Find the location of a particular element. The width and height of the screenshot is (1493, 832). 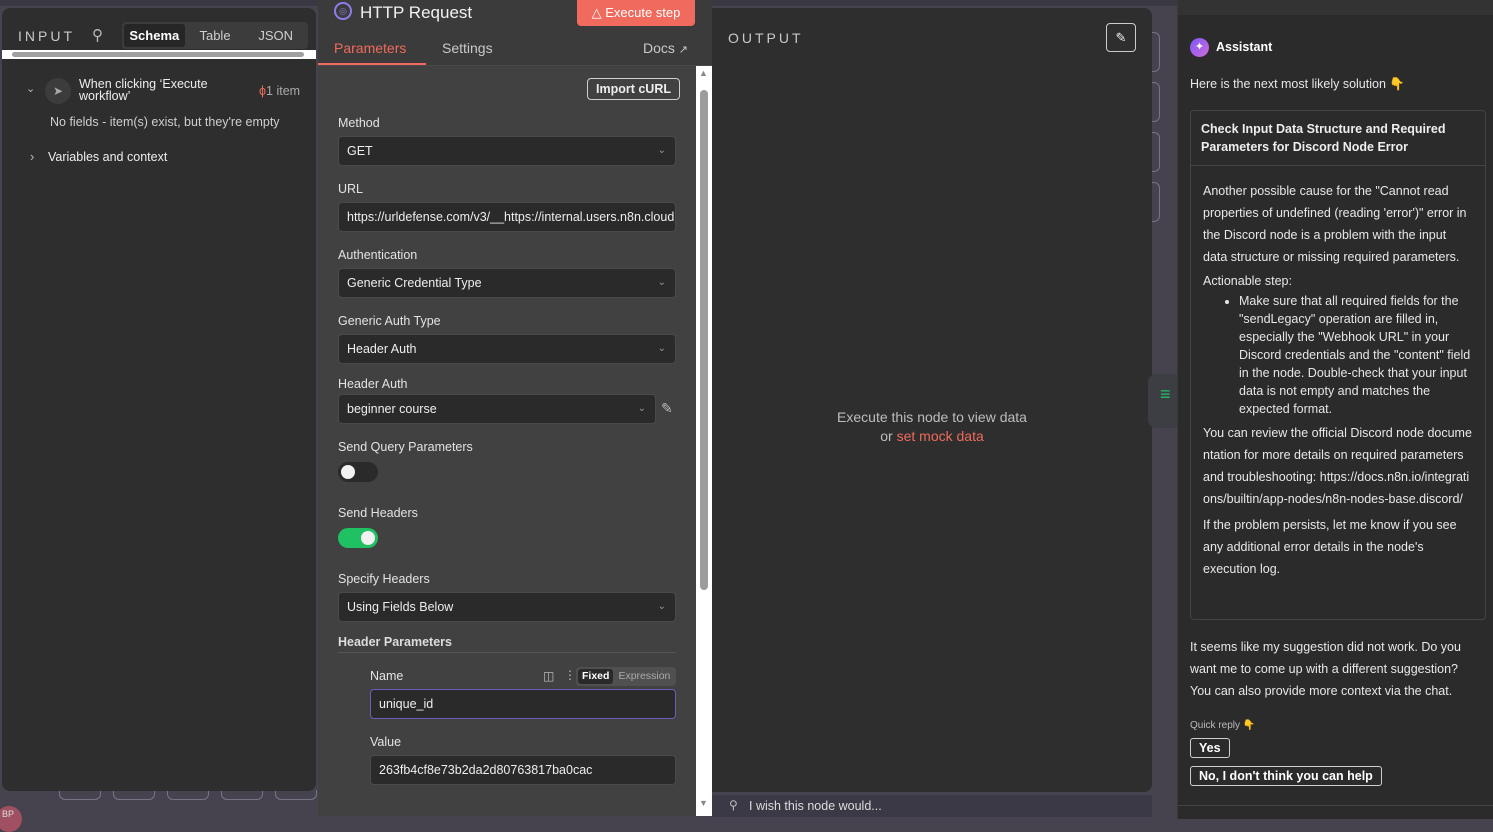

authentication-label: Authentication is located at coordinates (378, 255).